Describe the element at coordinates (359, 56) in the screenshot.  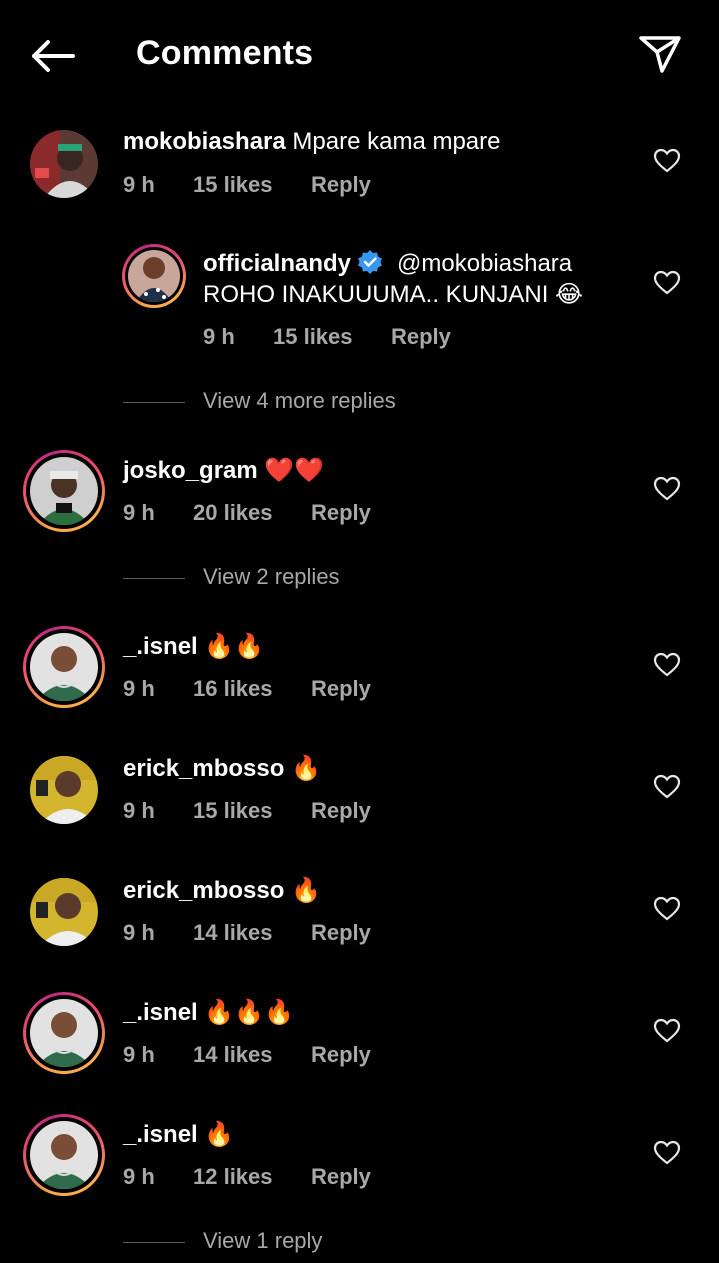
I see `top-bar: Comments` at that location.